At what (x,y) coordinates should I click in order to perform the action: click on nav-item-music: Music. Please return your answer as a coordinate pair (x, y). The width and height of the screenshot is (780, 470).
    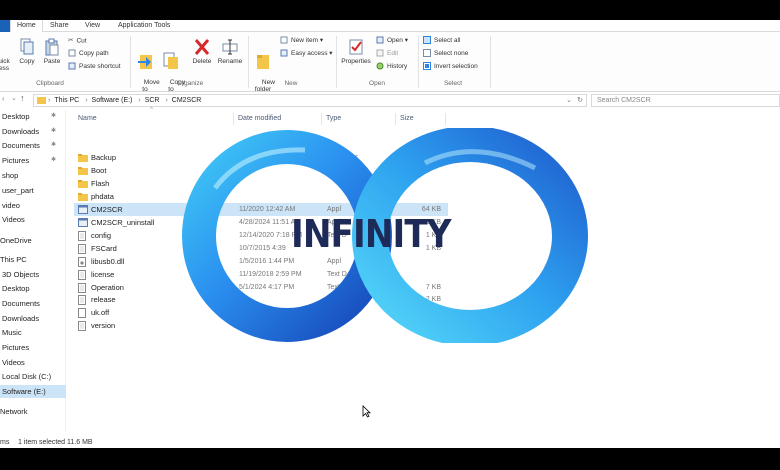
    Looking at the image, I should click on (33, 332).